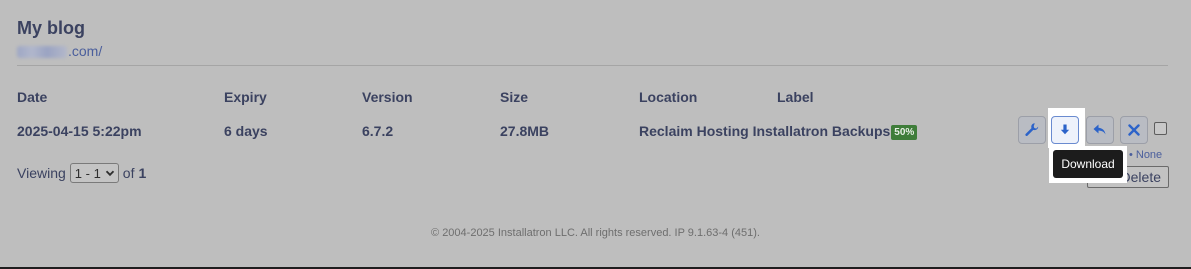 The image size is (1191, 269). I want to click on column-header-expiry: Expiry, so click(245, 97).